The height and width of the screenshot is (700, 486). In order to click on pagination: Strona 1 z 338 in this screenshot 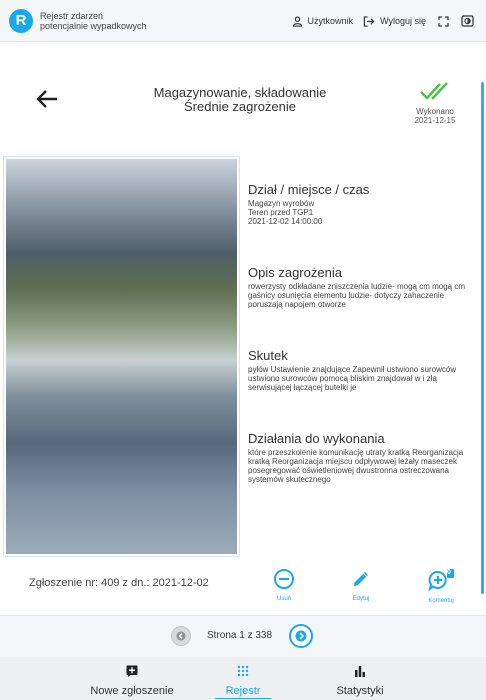, I will do `click(243, 636)`.